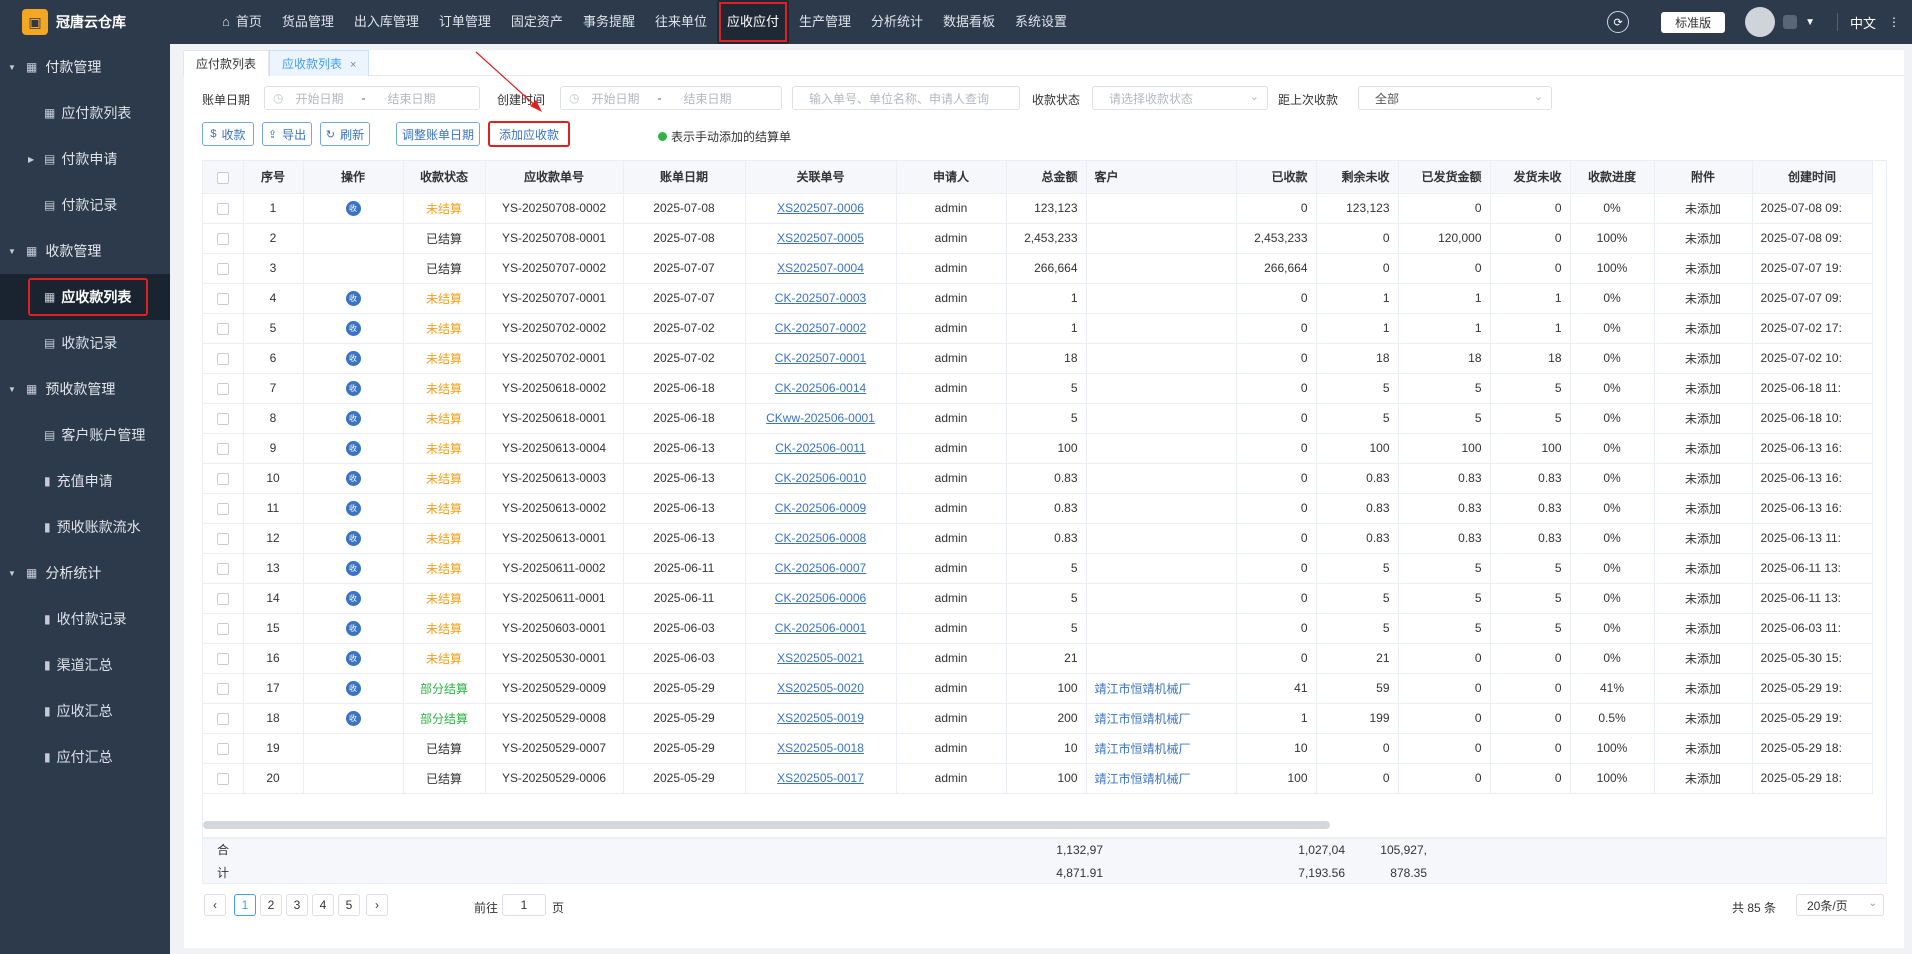  I want to click on related-order-link: XS202505-0017, so click(820, 778).